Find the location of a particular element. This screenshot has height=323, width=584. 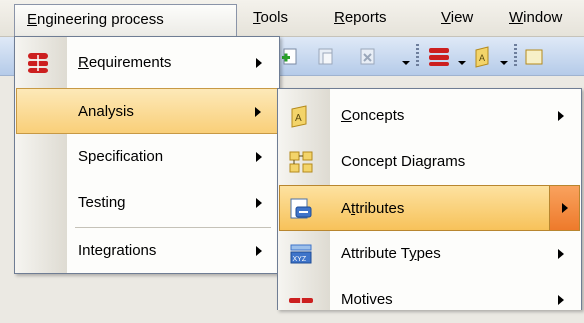

submenu-item-attribute-types-label: Attribute Types is located at coordinates (391, 254).